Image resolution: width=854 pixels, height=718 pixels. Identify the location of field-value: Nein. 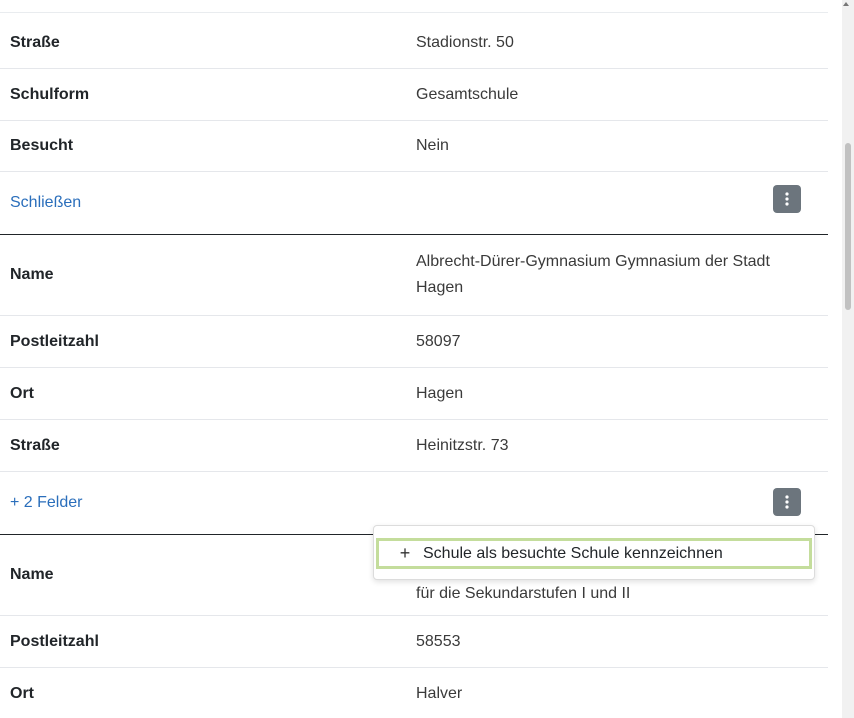
(432, 145).